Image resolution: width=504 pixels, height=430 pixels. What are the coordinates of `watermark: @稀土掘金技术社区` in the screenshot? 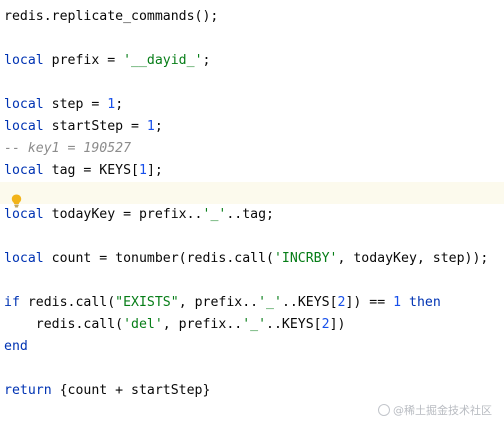 It's located at (435, 410).